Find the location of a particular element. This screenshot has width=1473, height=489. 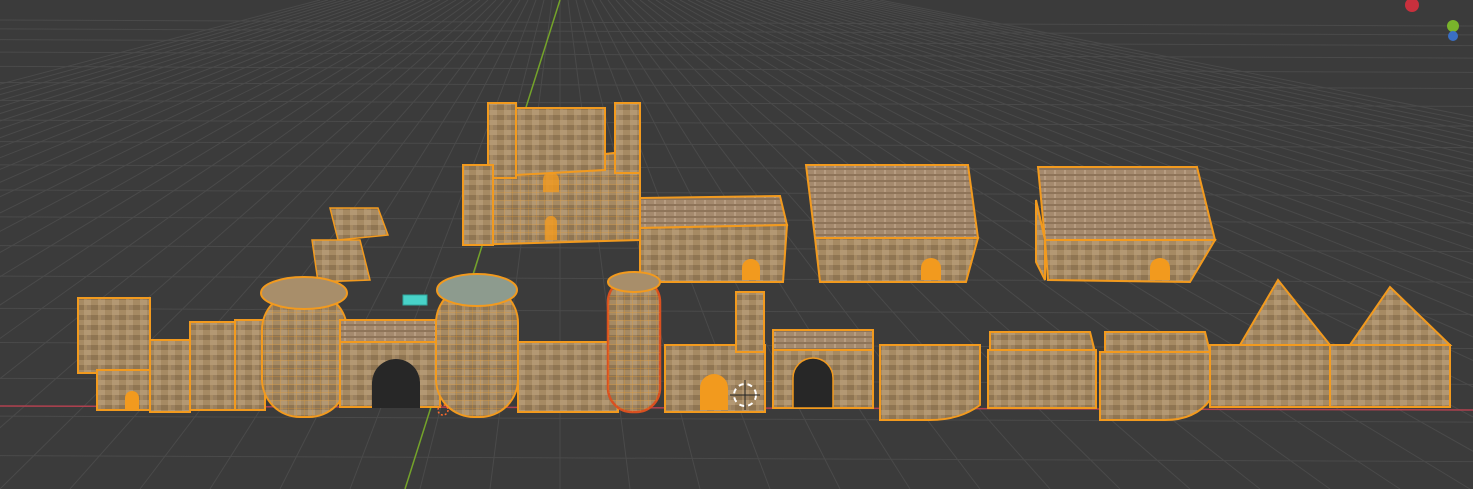

round-tower-right is located at coordinates (477, 345).